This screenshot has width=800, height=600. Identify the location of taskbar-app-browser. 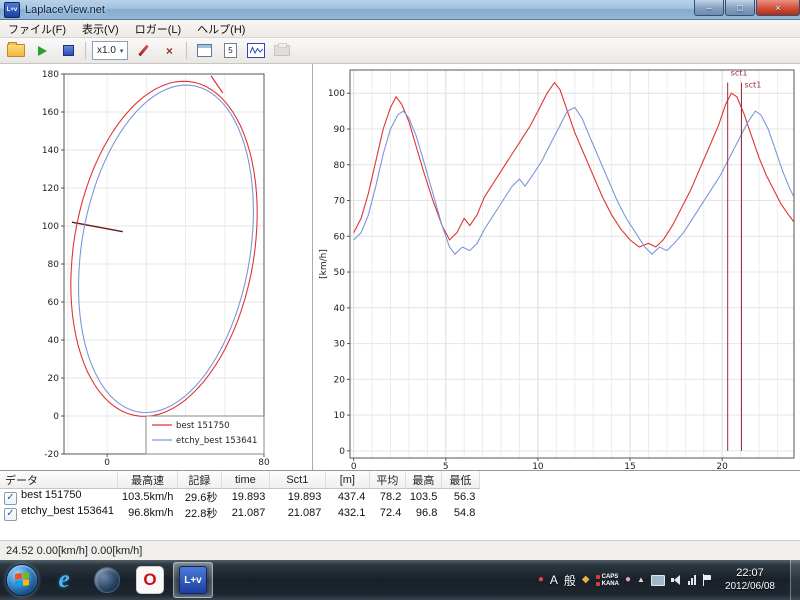
(107, 580).